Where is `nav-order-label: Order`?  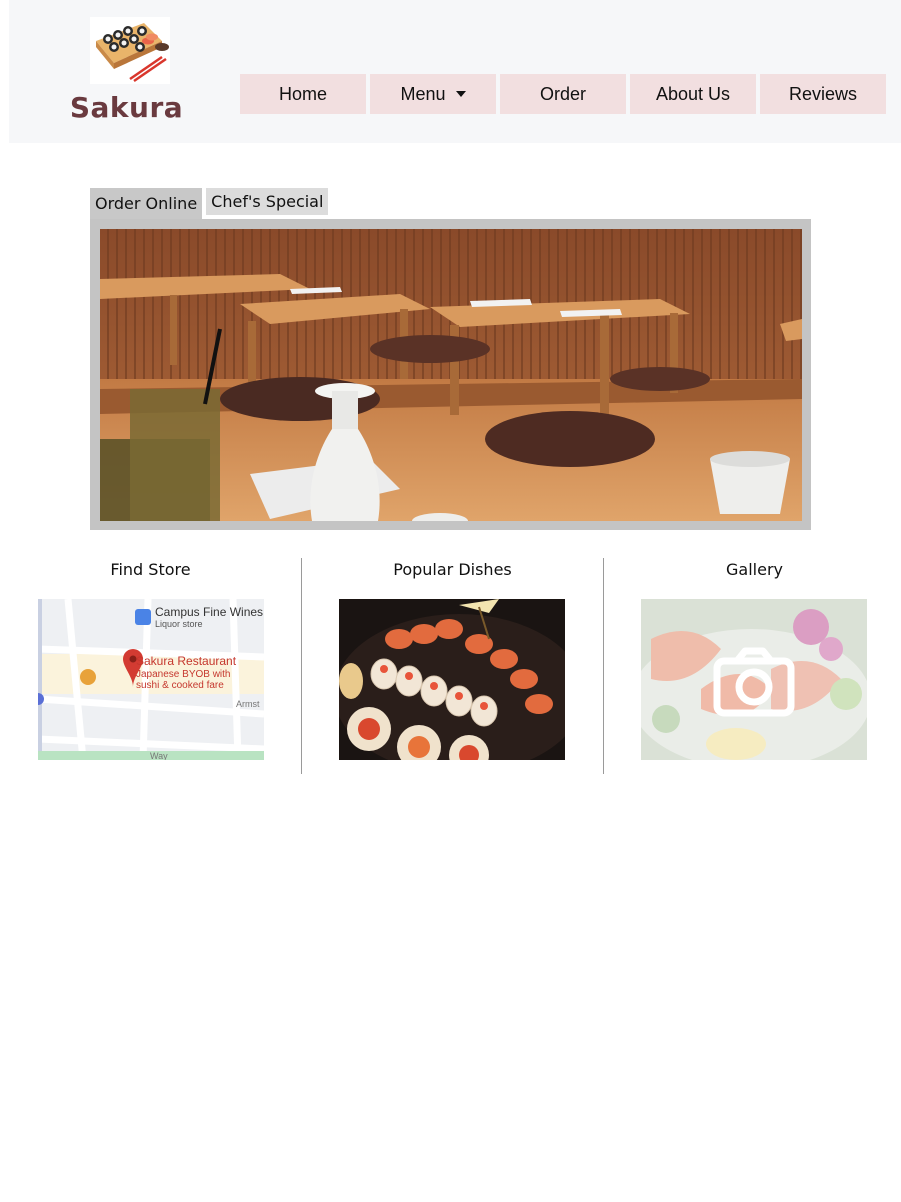
nav-order-label: Order is located at coordinates (562, 93).